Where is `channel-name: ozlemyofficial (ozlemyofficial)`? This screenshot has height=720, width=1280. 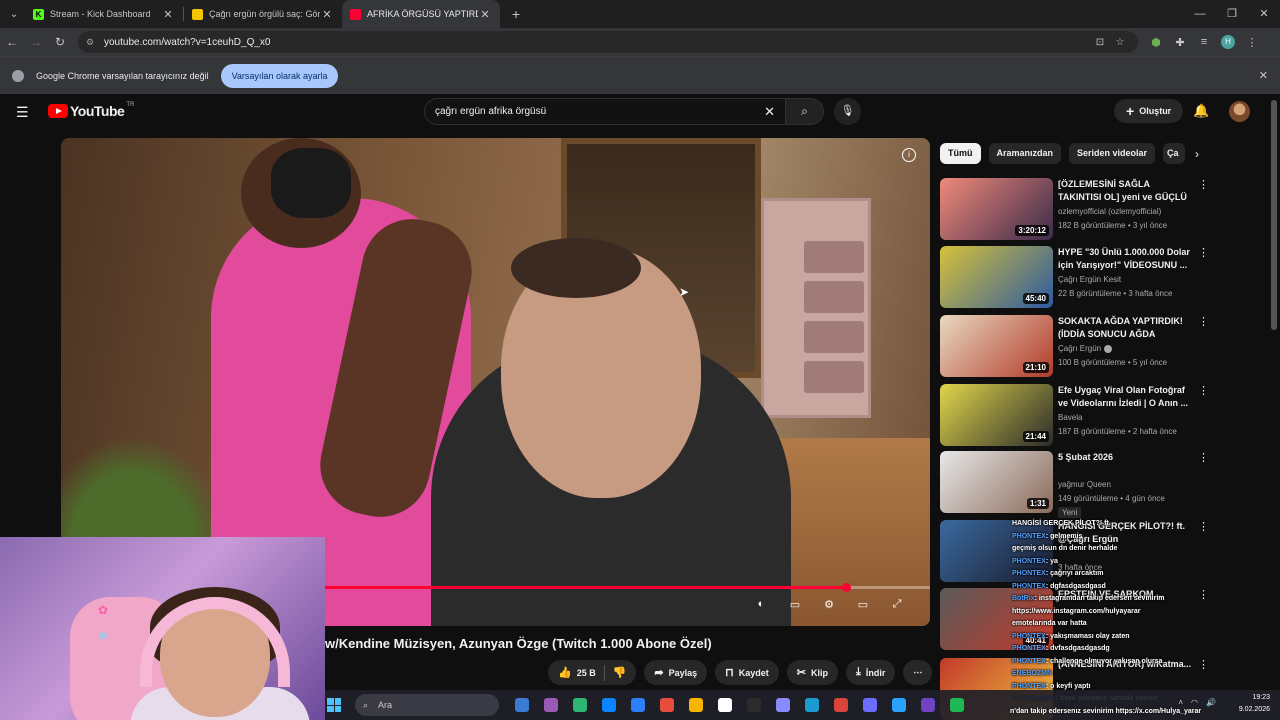 channel-name: ozlemyofficial (ozlemyofficial) is located at coordinates (1109, 211).